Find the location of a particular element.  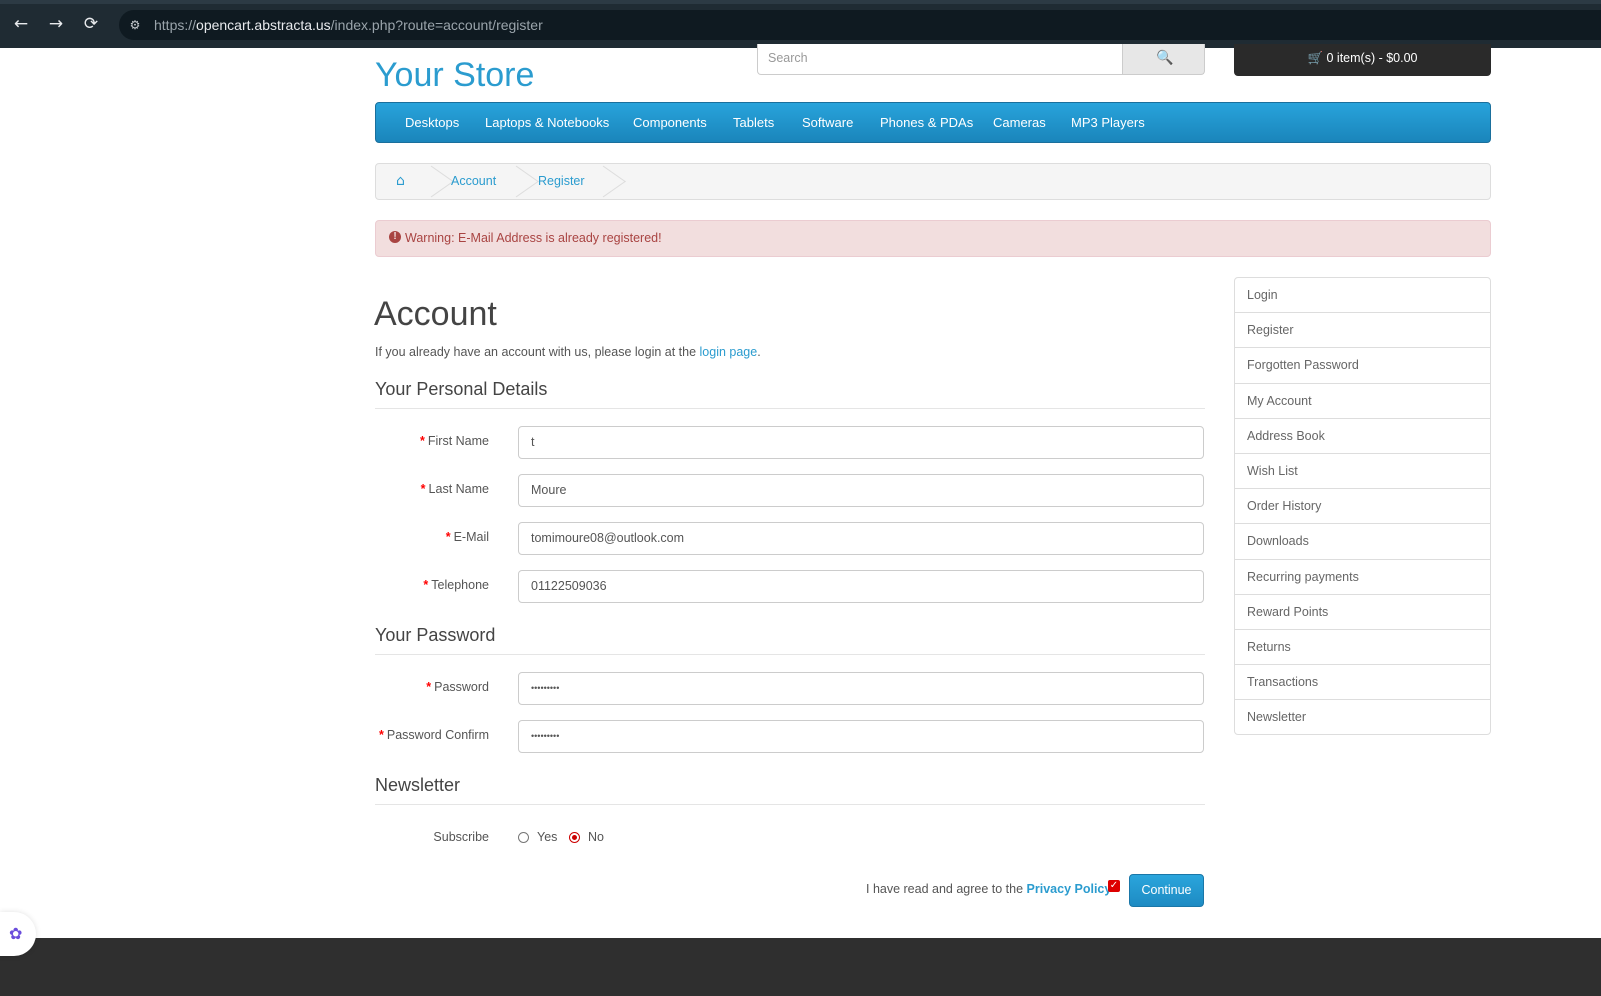

menu-item-software: Software is located at coordinates (827, 123).